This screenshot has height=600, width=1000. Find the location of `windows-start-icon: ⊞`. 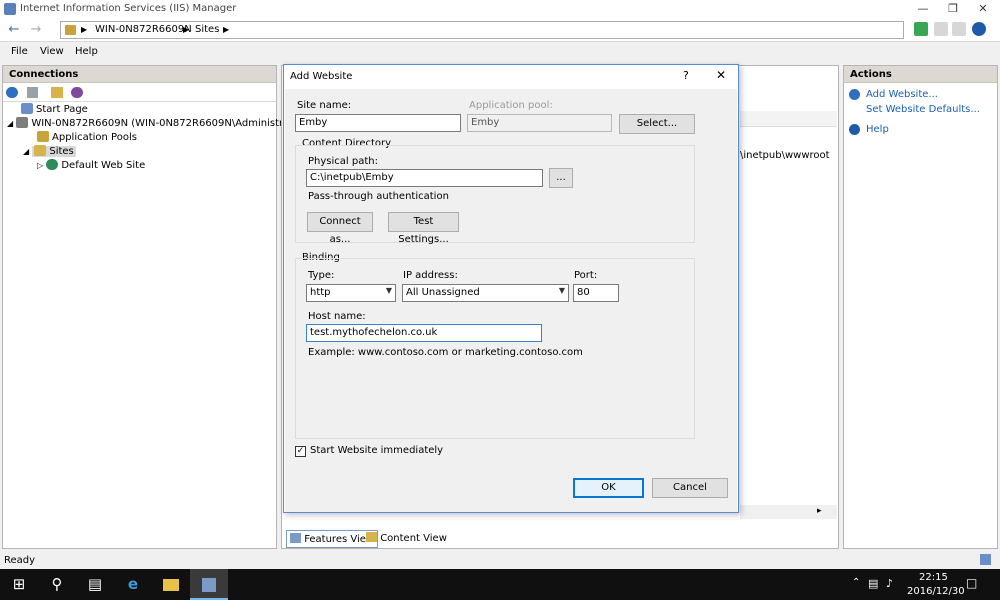

windows-start-icon: ⊞ is located at coordinates (19, 584).